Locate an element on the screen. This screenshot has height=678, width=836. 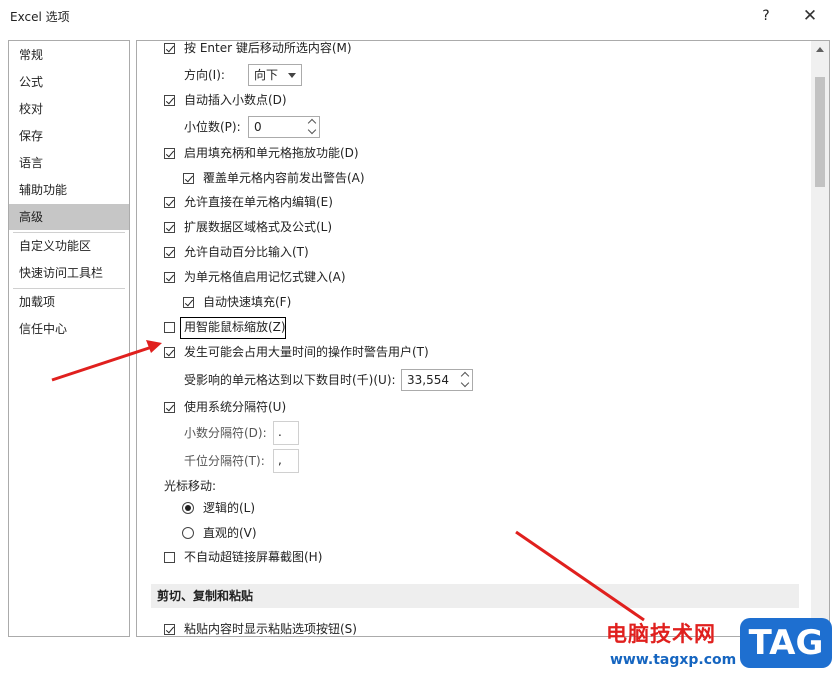
arrow-to-watermark is located at coordinates (580, 576).